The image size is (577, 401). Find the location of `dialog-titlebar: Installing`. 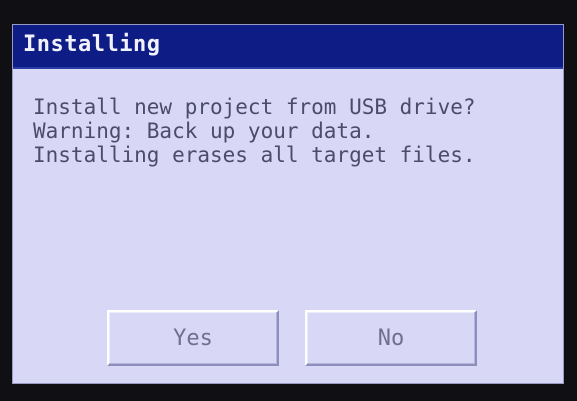

dialog-titlebar: Installing is located at coordinates (288, 47).